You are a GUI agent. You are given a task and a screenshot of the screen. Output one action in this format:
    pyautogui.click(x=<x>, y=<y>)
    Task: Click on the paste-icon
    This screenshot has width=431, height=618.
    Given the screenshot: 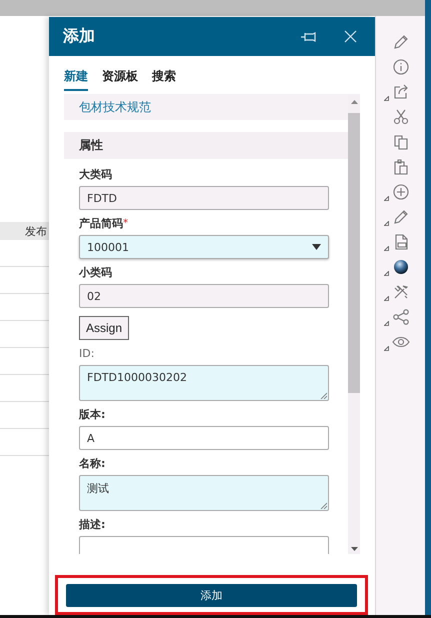 What is the action you would take?
    pyautogui.click(x=401, y=167)
    